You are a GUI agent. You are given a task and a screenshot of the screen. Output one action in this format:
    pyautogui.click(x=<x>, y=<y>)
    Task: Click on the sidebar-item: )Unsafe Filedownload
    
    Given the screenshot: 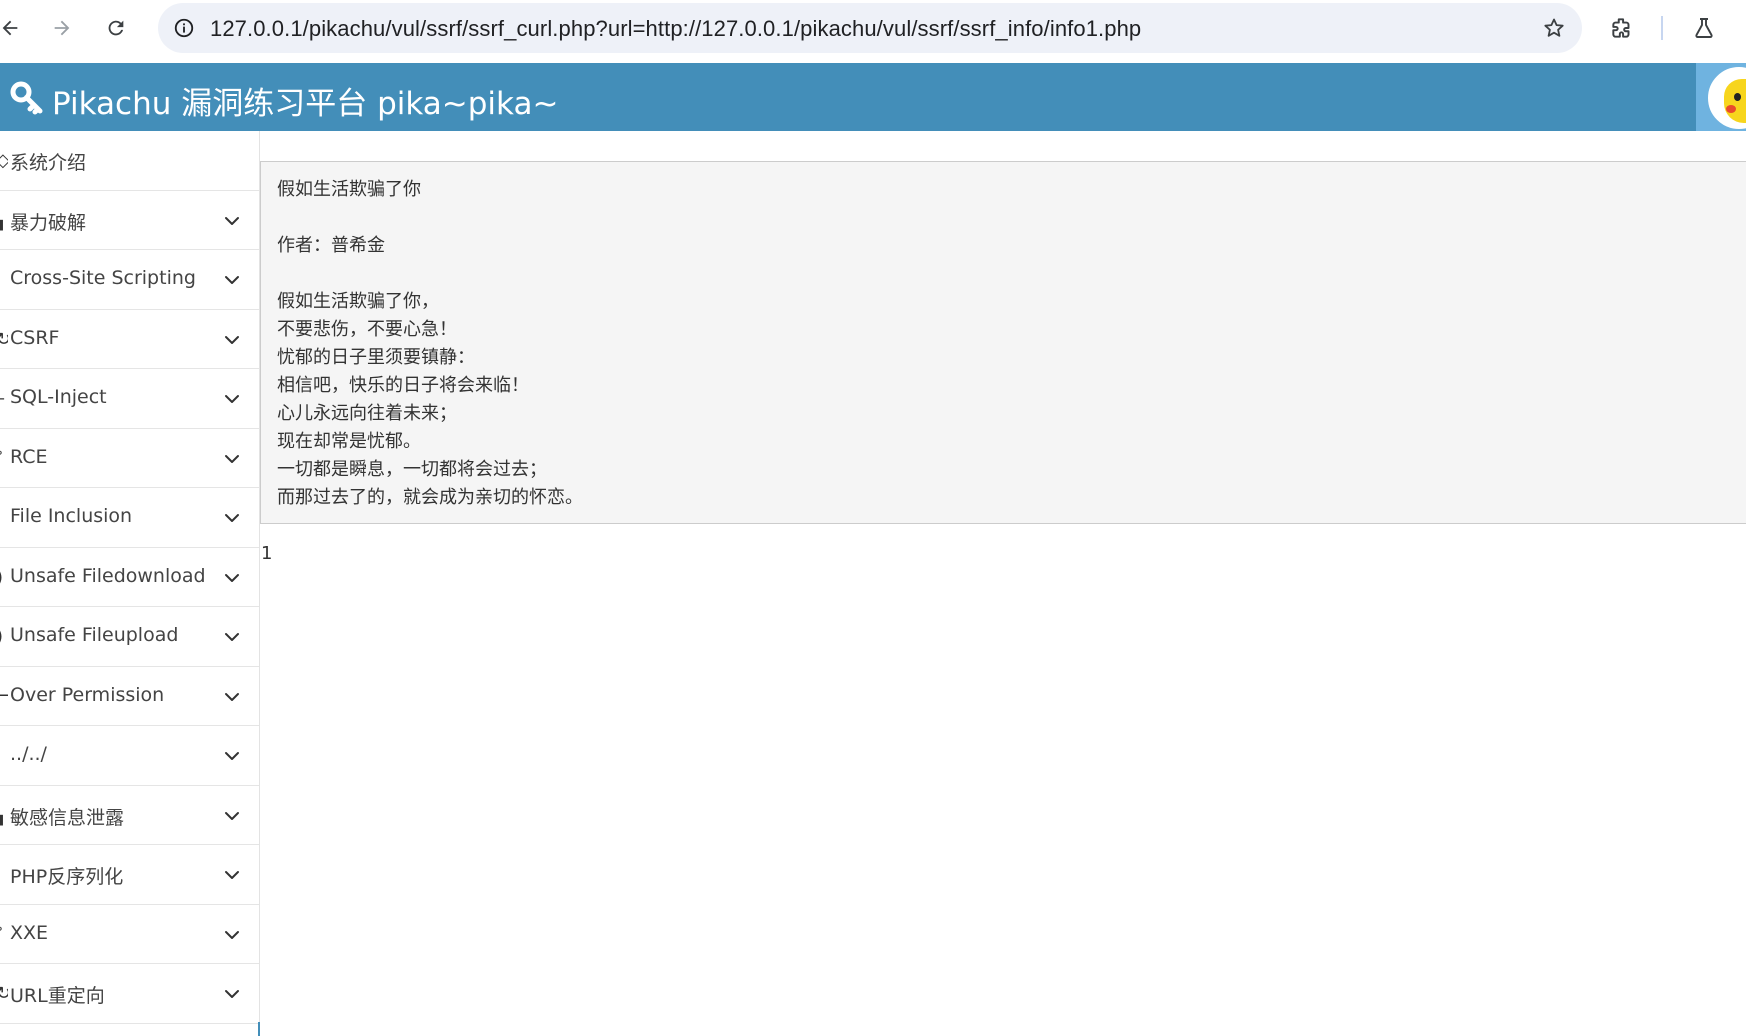 What is the action you would take?
    pyautogui.click(x=129, y=577)
    